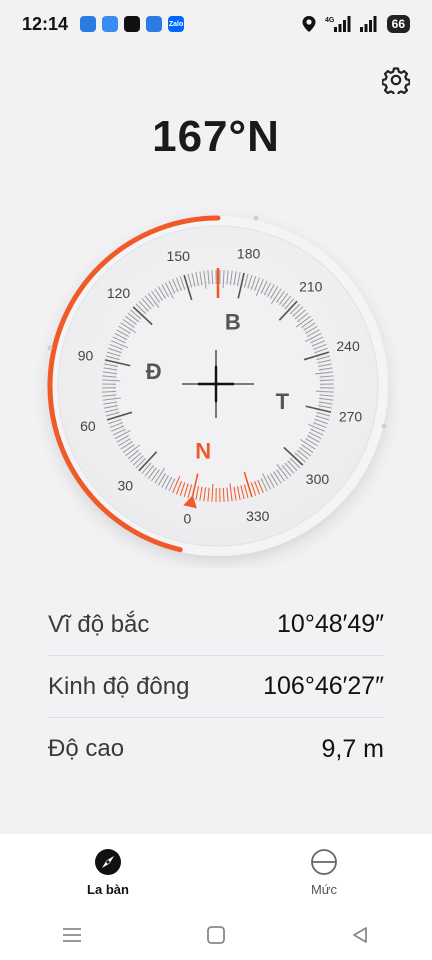  What do you see at coordinates (86, 355) in the screenshot?
I see `degree-label: 90` at bounding box center [86, 355].